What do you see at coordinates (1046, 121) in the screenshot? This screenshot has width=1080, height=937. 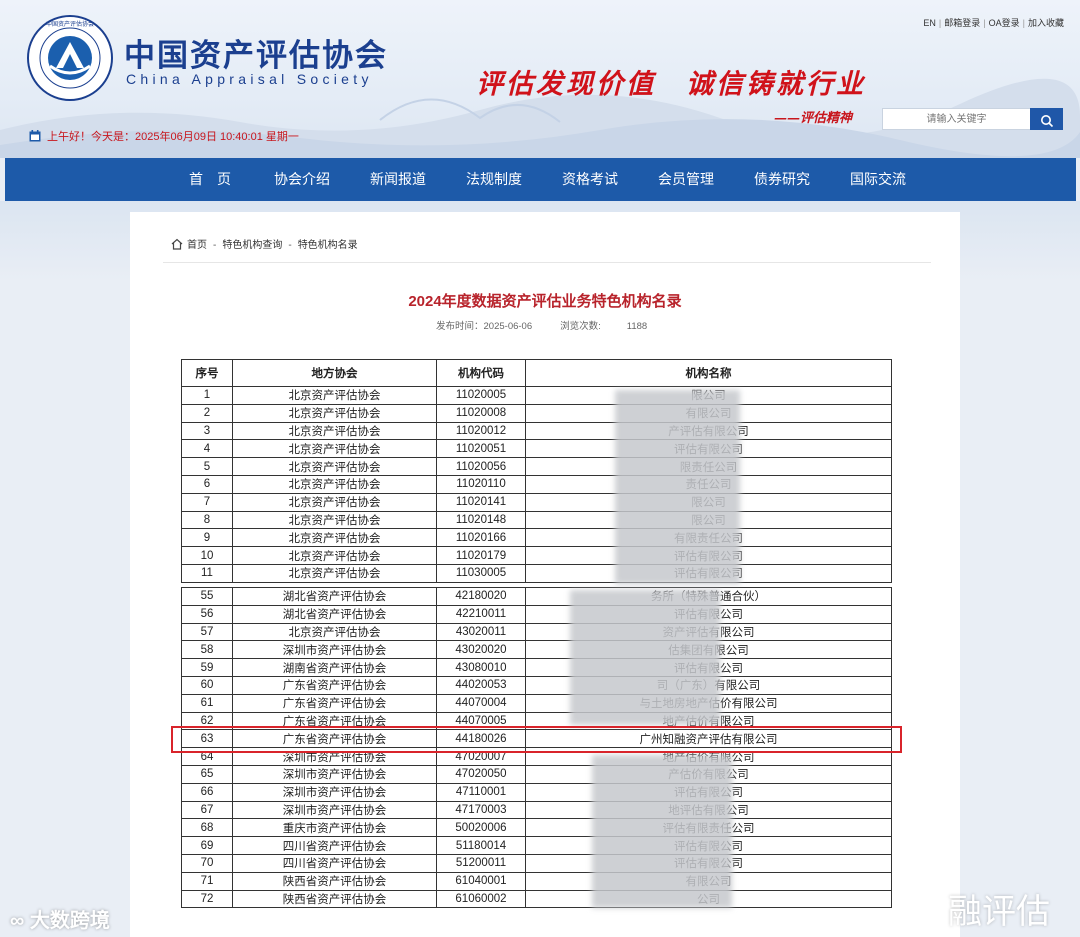 I see `search-icon` at bounding box center [1046, 121].